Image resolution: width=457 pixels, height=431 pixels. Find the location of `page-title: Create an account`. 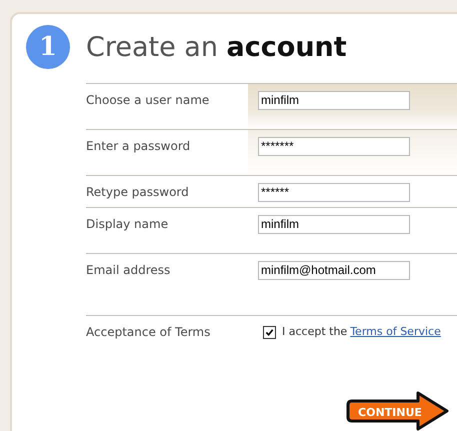

page-title: Create an account is located at coordinates (216, 47).